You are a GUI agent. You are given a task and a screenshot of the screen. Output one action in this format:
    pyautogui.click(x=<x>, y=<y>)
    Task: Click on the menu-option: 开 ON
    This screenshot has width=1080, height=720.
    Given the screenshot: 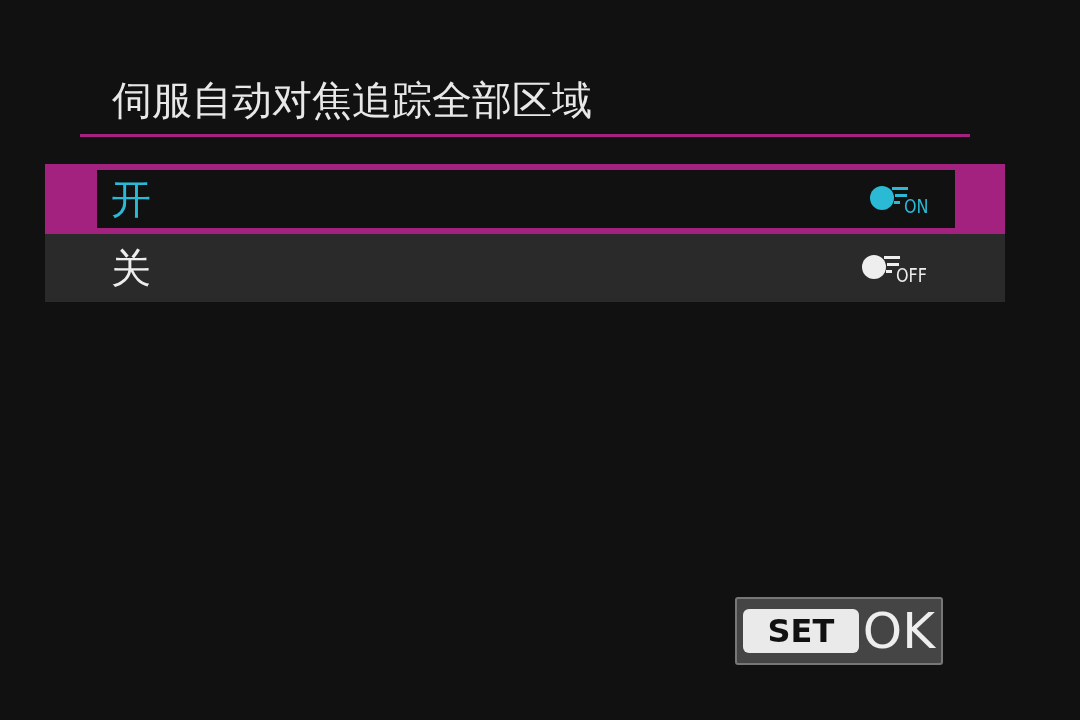 What is the action you would take?
    pyautogui.click(x=525, y=199)
    